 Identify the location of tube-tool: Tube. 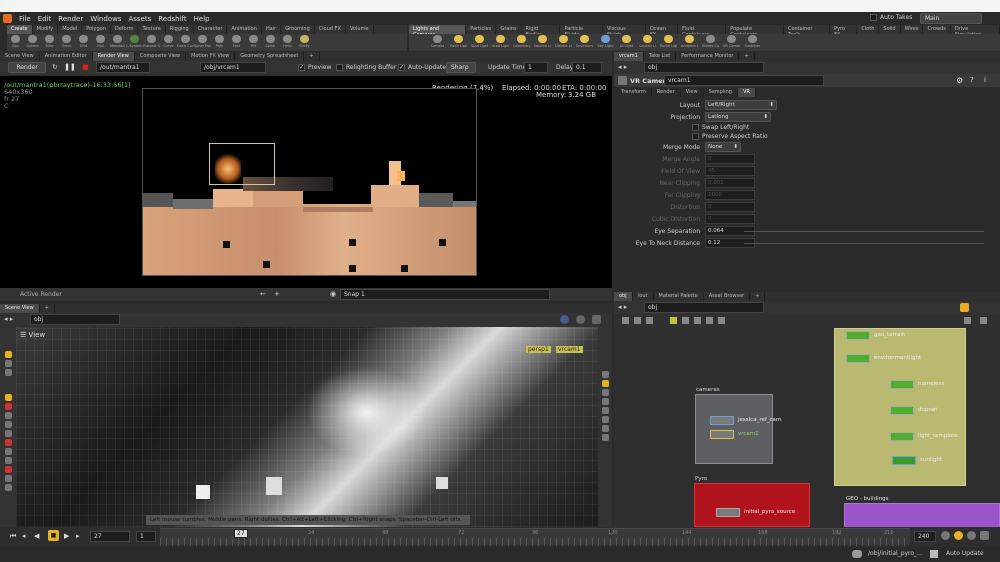
(49, 42).